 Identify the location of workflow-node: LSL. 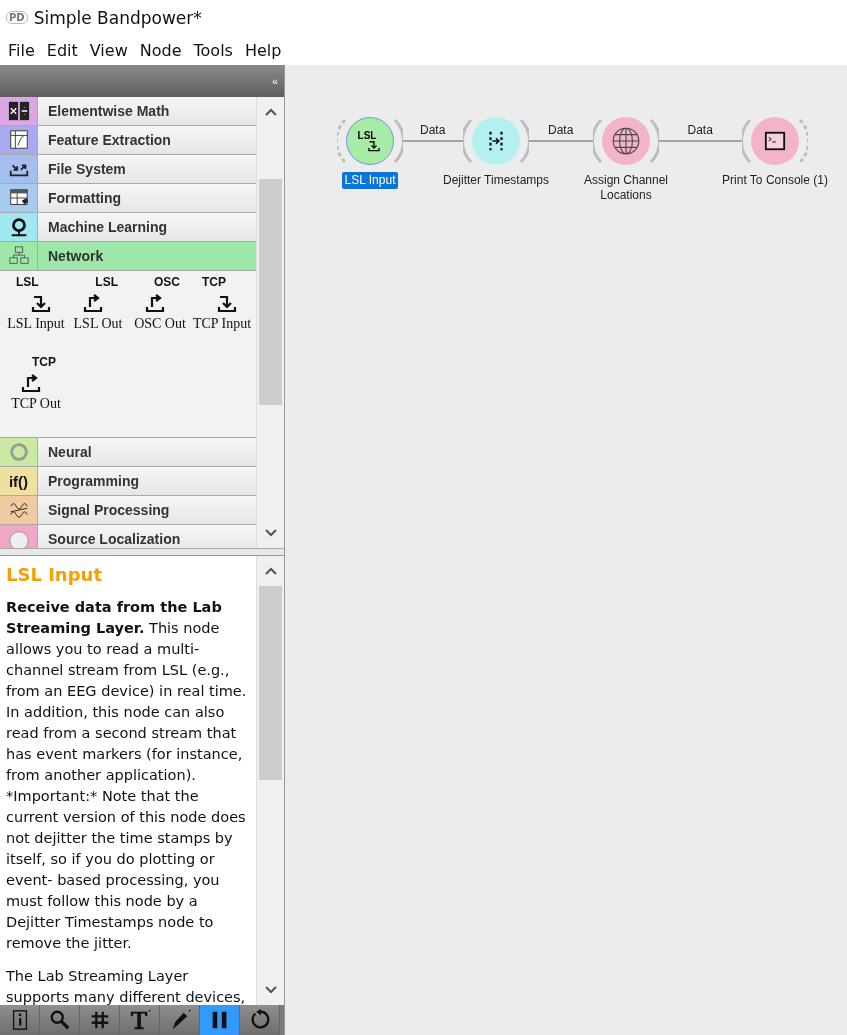
(370, 141).